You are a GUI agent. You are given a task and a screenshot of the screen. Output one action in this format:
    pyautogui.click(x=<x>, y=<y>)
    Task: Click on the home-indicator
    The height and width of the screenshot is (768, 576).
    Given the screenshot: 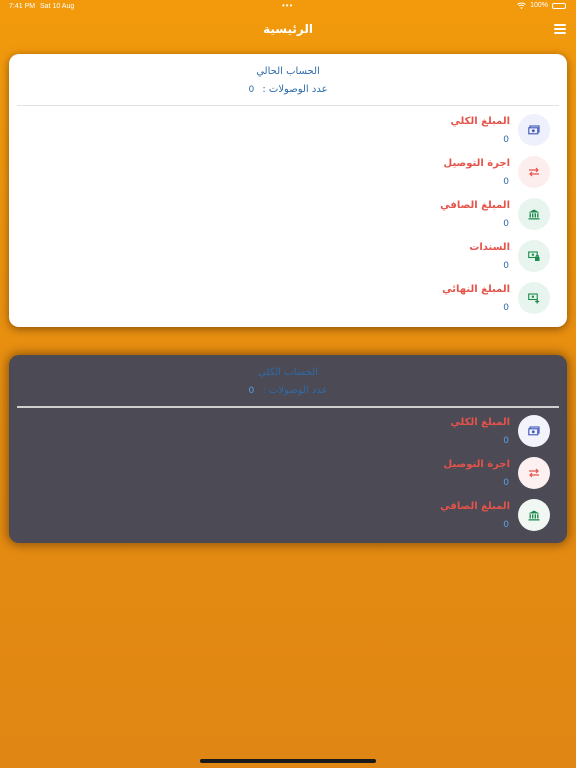 What is the action you would take?
    pyautogui.click(x=288, y=761)
    